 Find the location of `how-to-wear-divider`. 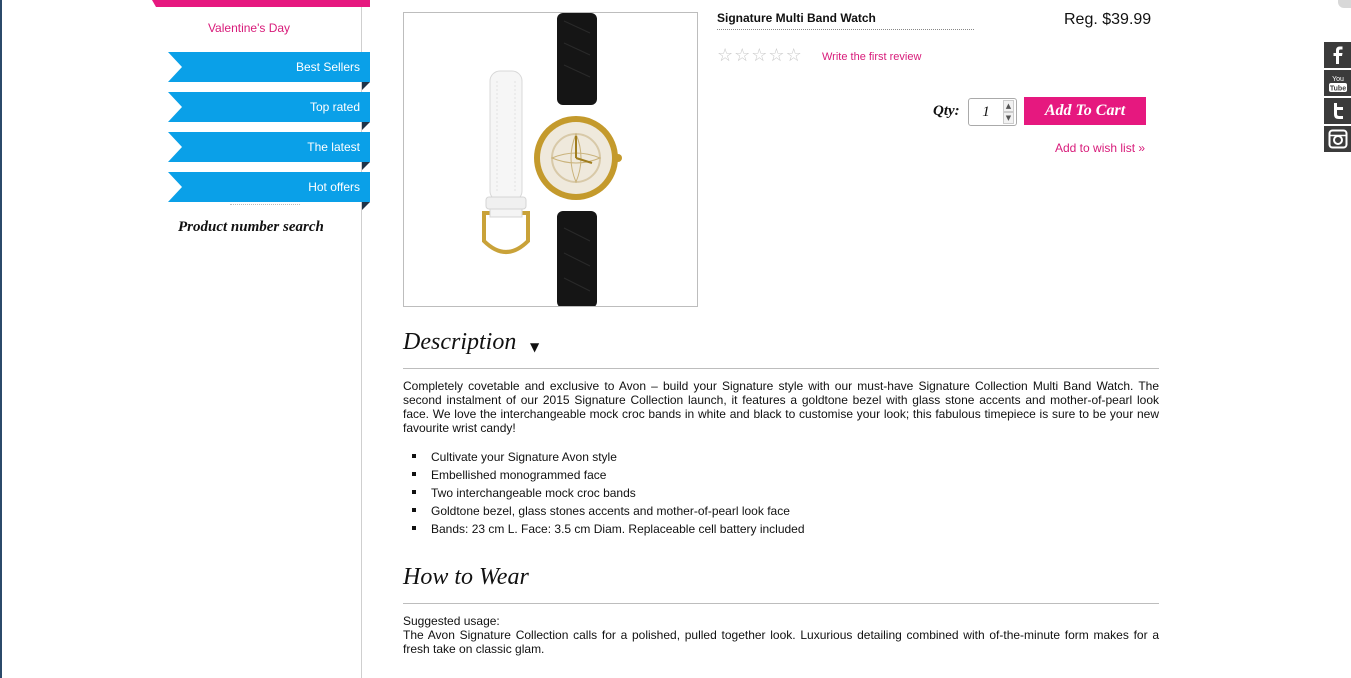

how-to-wear-divider is located at coordinates (781, 603).